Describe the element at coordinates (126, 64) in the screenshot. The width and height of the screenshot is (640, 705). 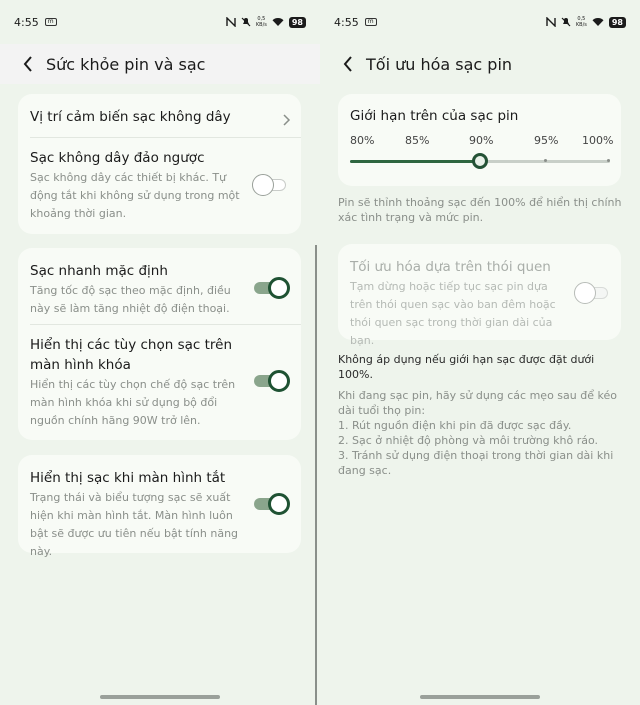
I see `page-title: Sức khỏe pin và sạc` at that location.